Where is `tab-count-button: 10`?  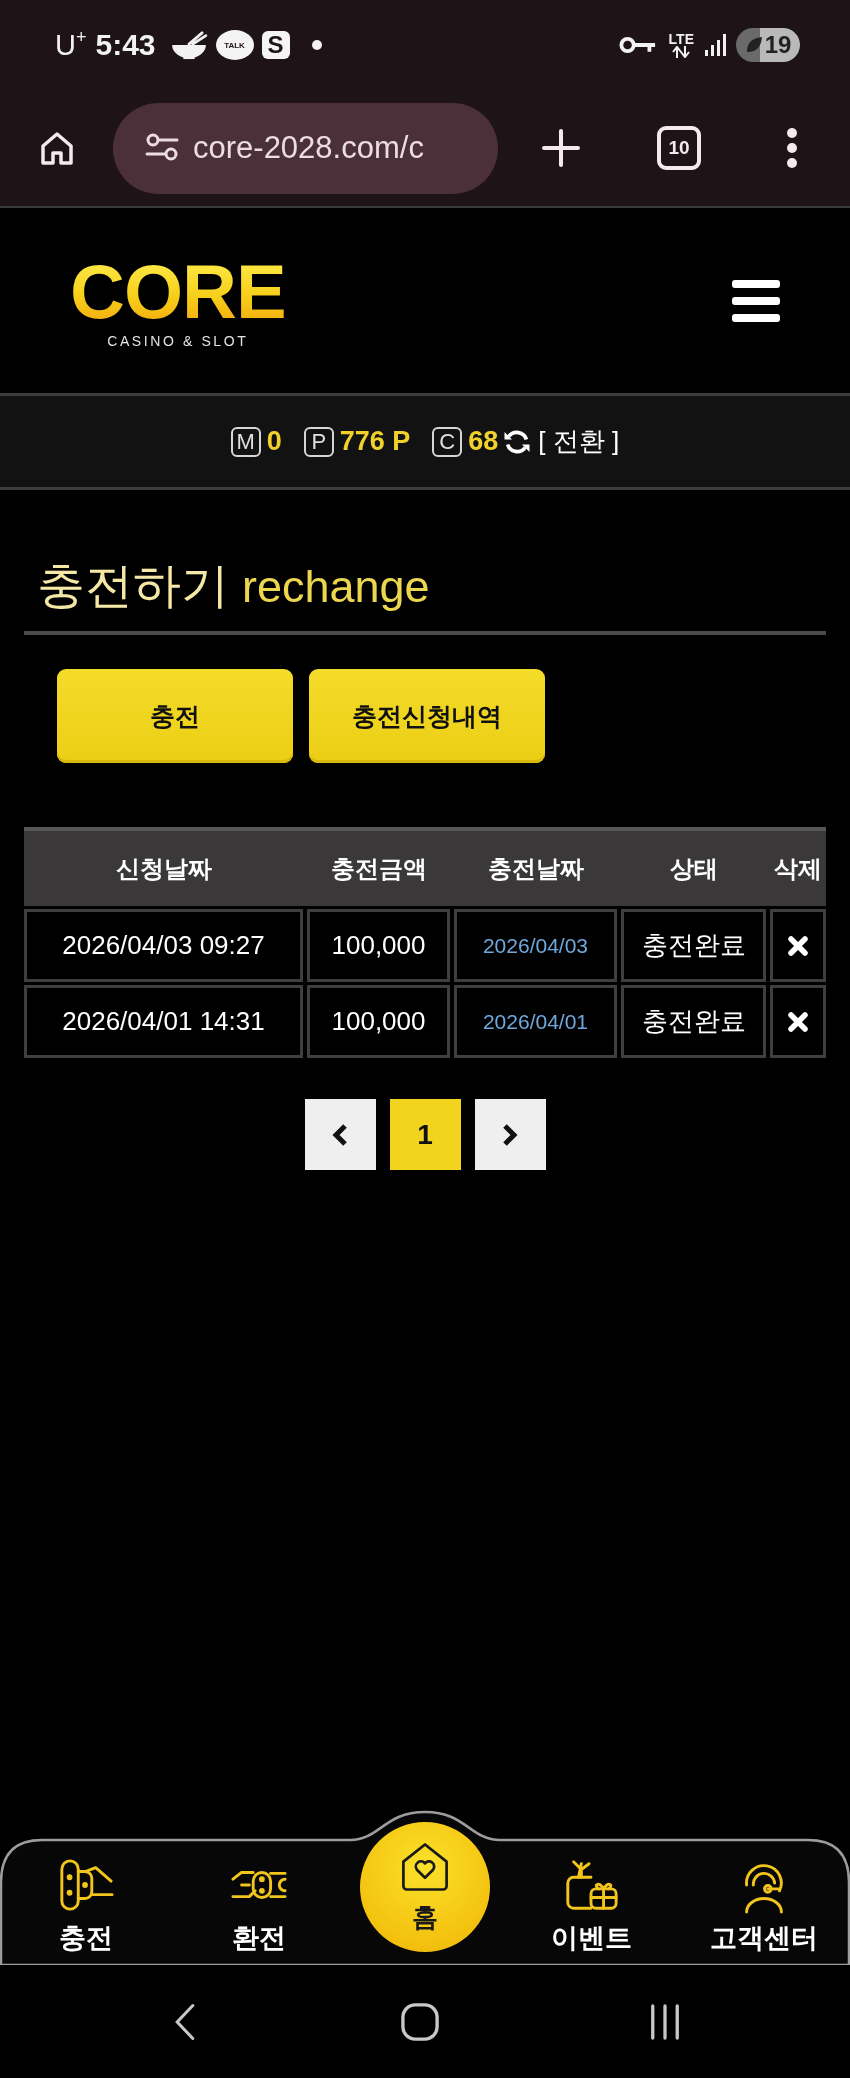
tab-count-button: 10 is located at coordinates (679, 148).